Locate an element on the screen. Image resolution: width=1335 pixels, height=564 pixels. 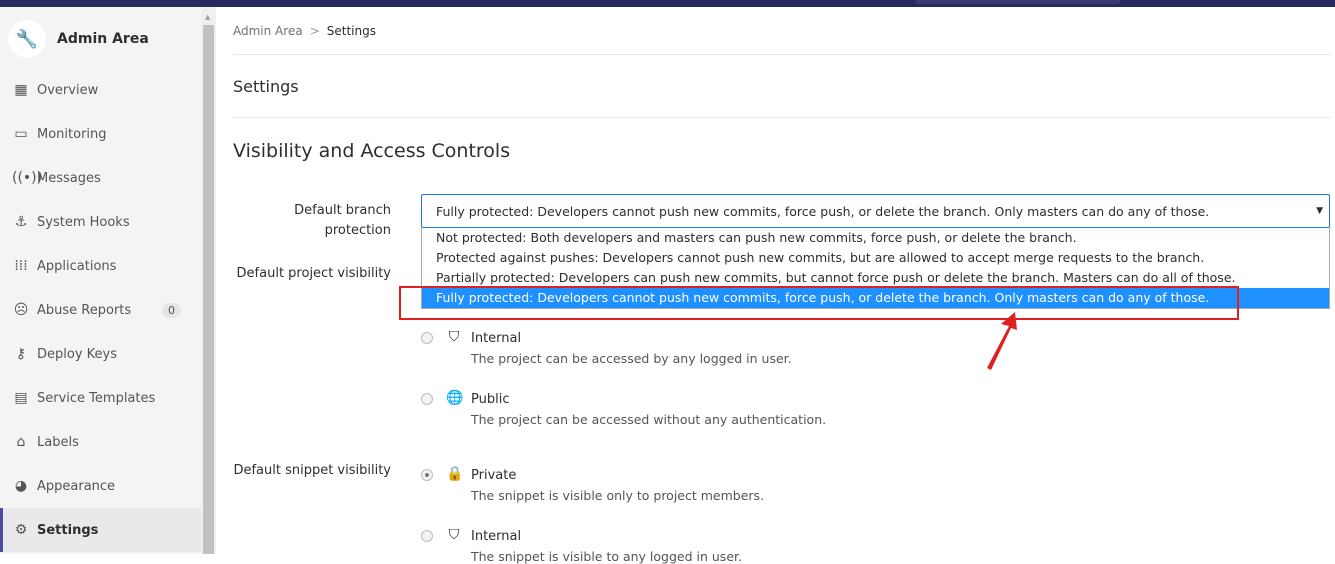
snippet-visibility-label: Default snippet visibility is located at coordinates (312, 470).